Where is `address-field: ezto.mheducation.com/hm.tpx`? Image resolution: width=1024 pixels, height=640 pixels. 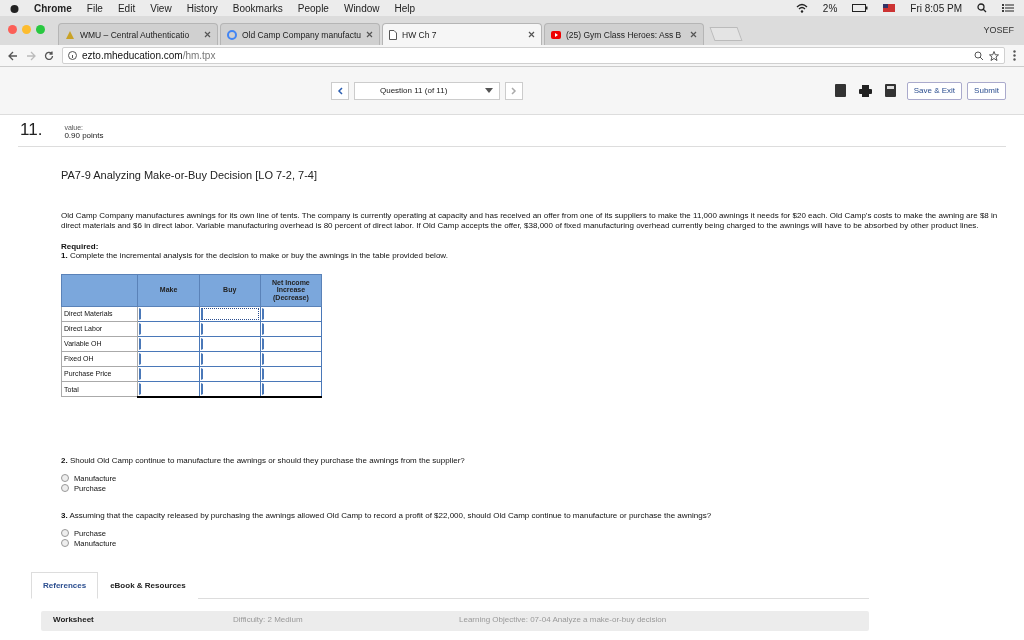
address-field: ezto.mheducation.com/hm.tpx is located at coordinates (533, 55).